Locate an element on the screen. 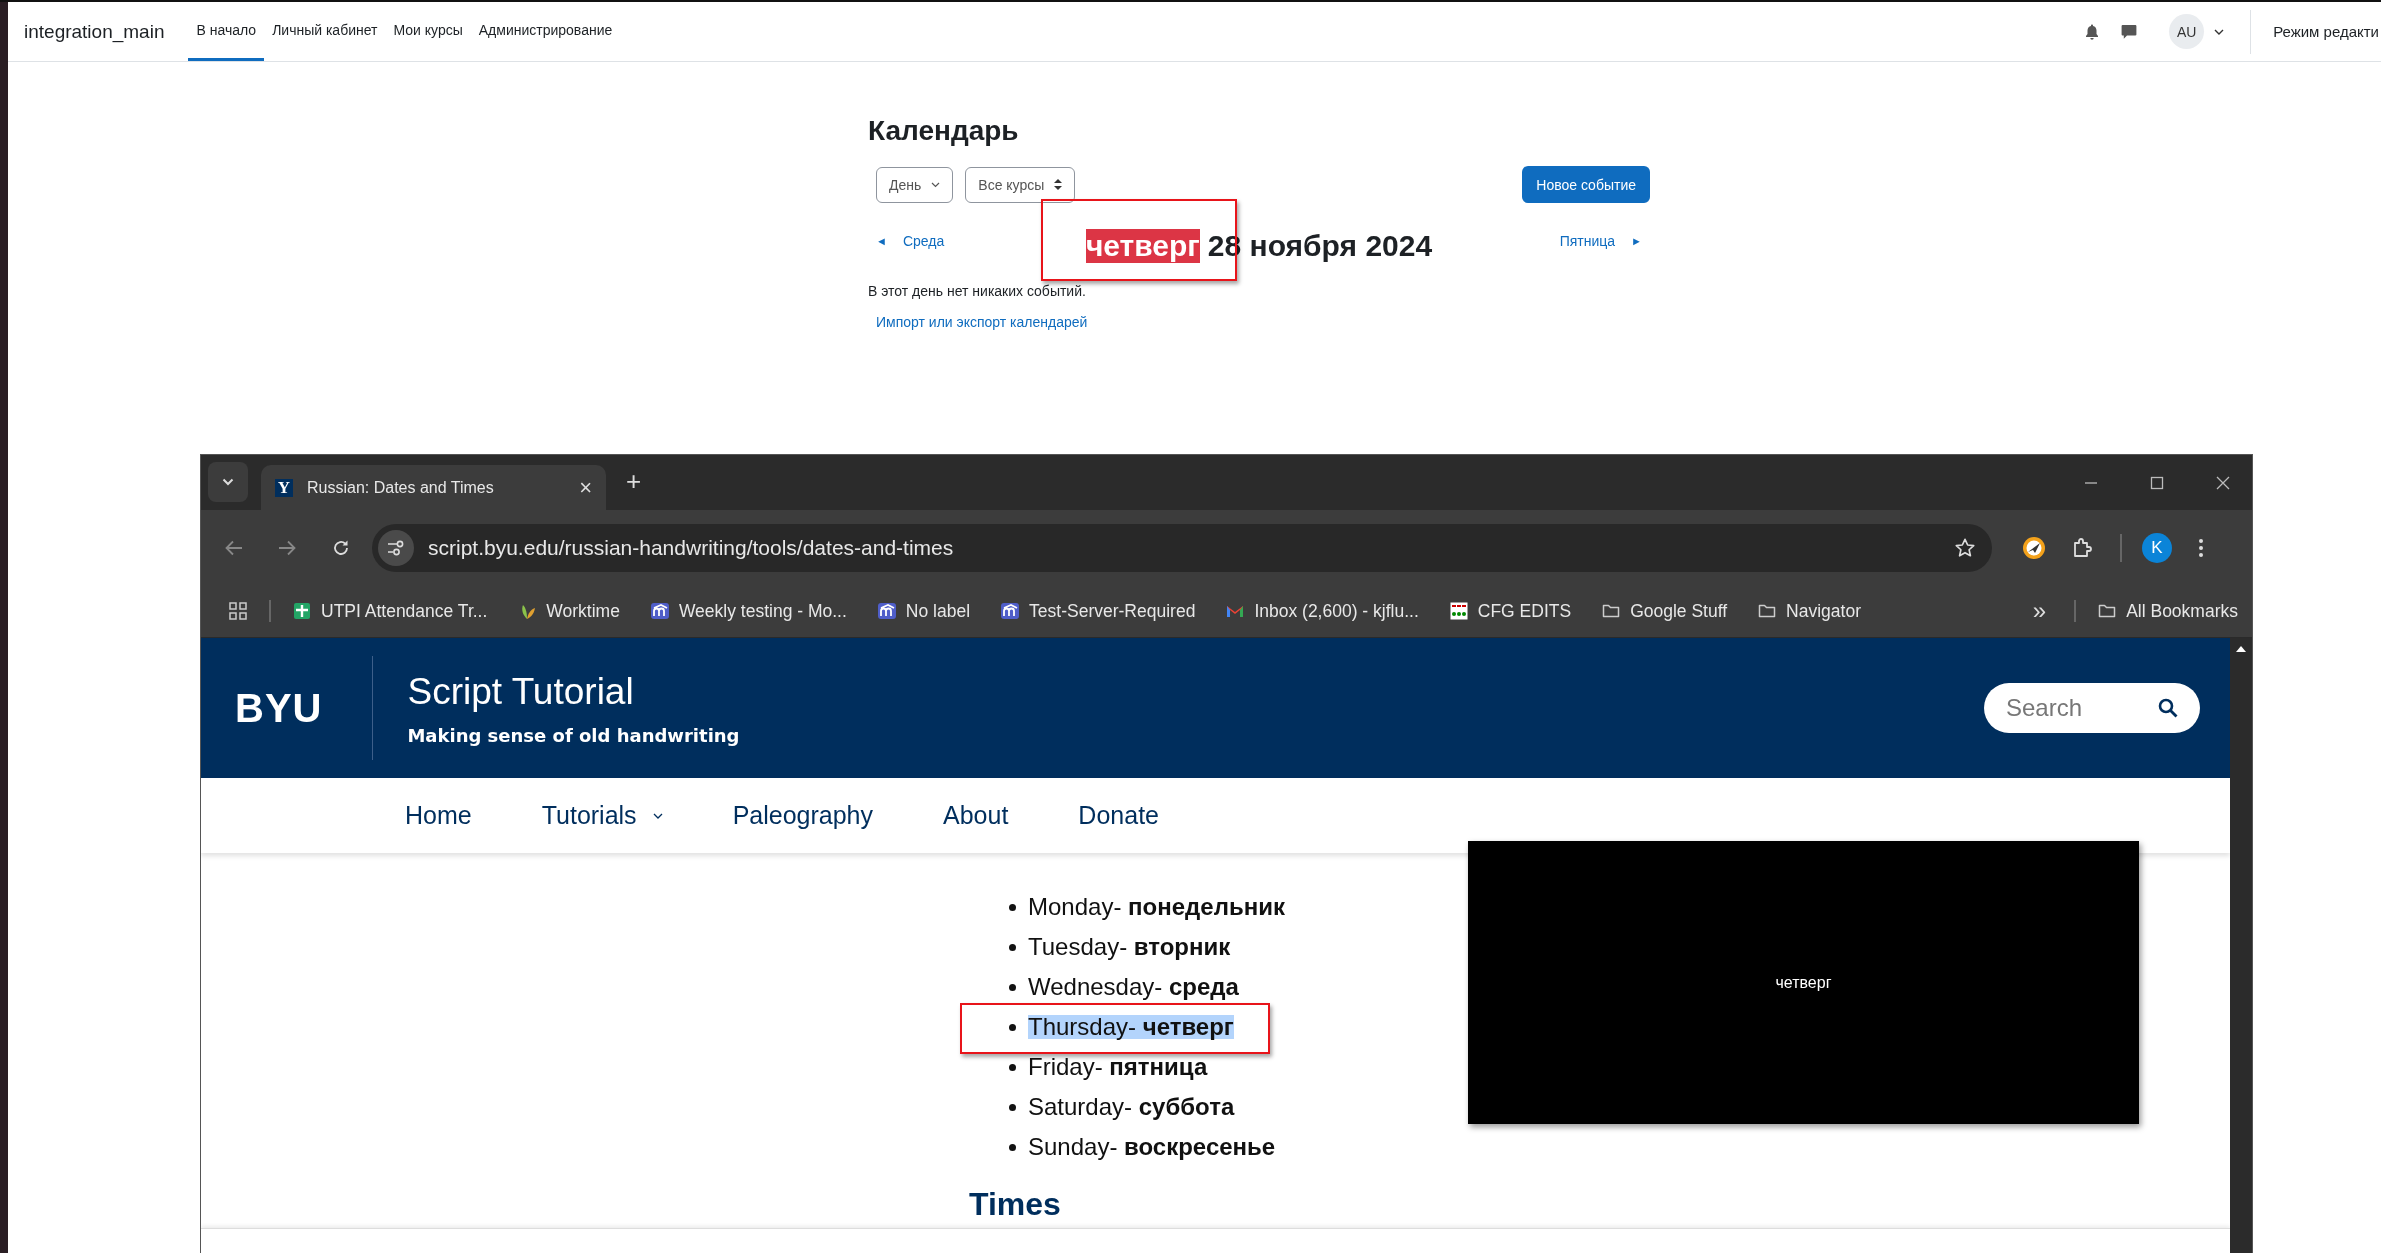 This screenshot has height=1253, width=2381. day-name: четверг is located at coordinates (1142, 246).